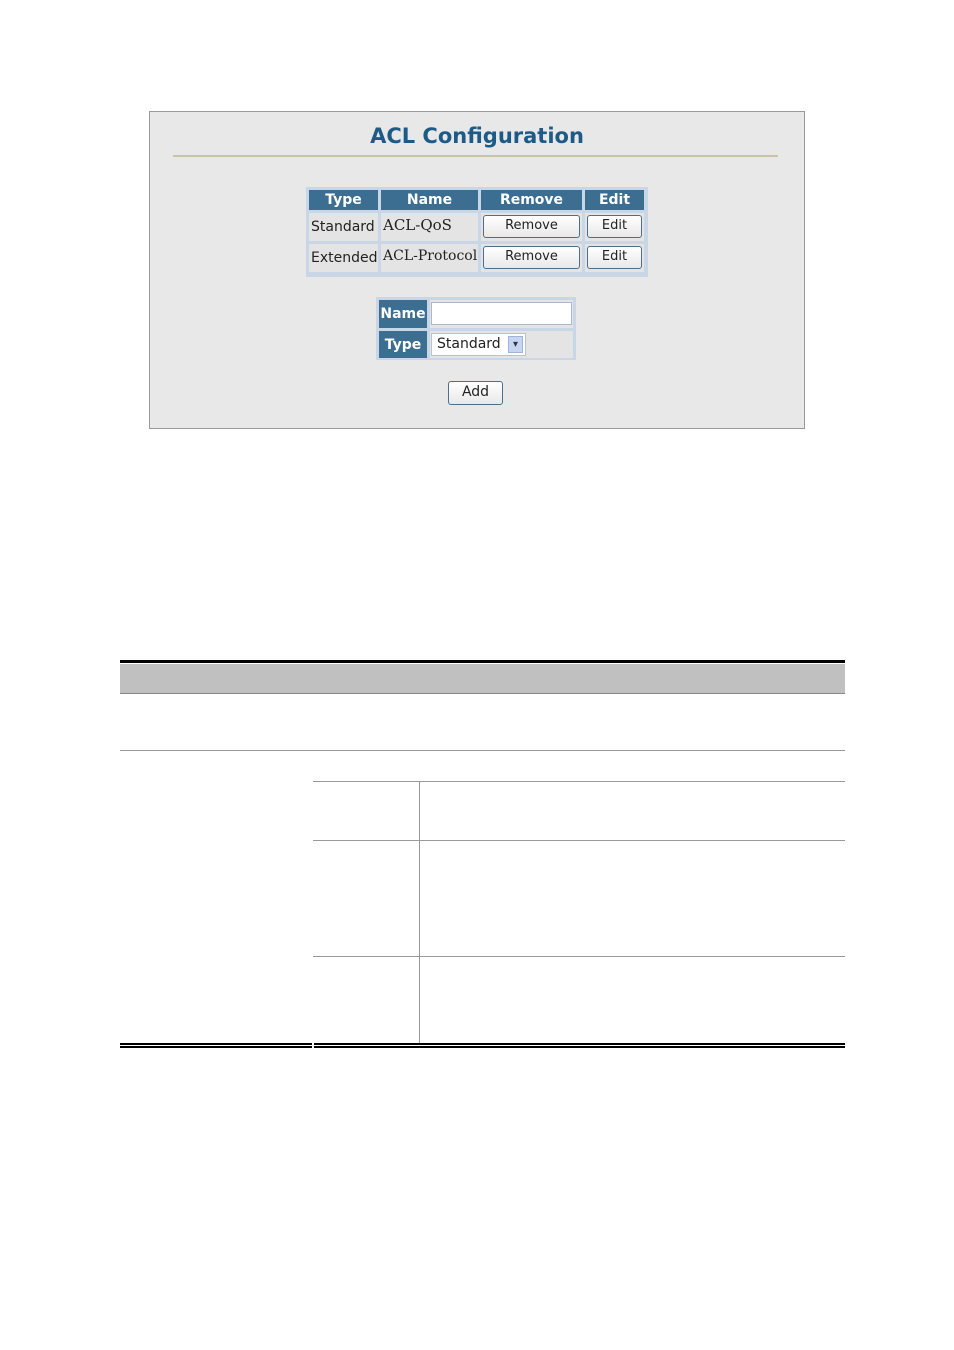 Image resolution: width=954 pixels, height=1350 pixels. I want to click on chevron-down-icon: ▾, so click(515, 344).